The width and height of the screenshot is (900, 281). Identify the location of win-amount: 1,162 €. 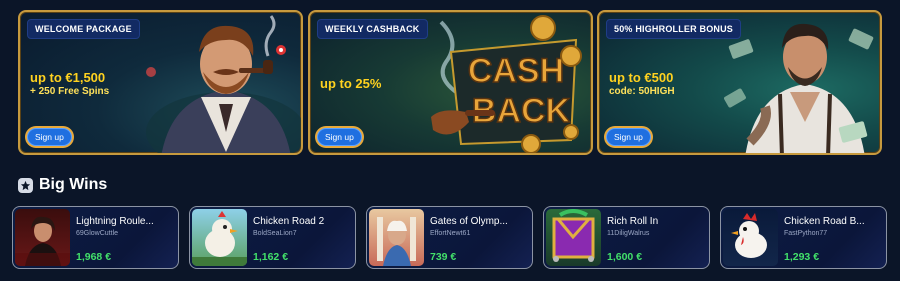
(271, 257).